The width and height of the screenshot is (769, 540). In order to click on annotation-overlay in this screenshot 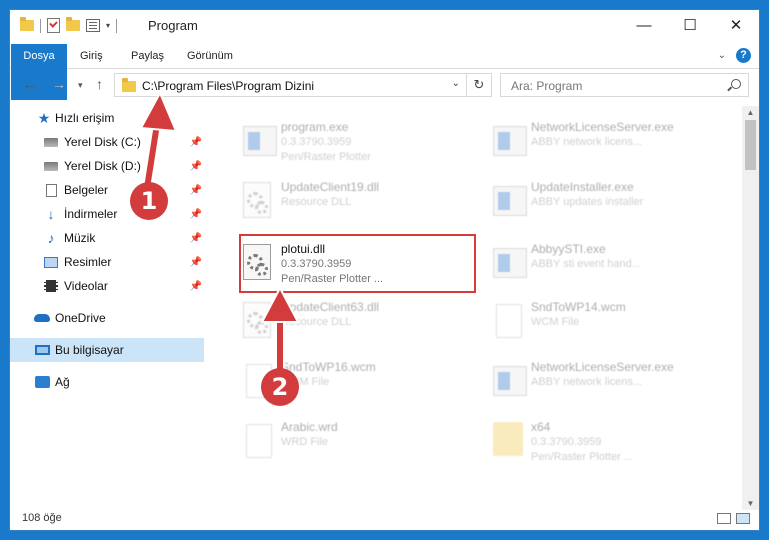, I will do `click(219, 233)`.